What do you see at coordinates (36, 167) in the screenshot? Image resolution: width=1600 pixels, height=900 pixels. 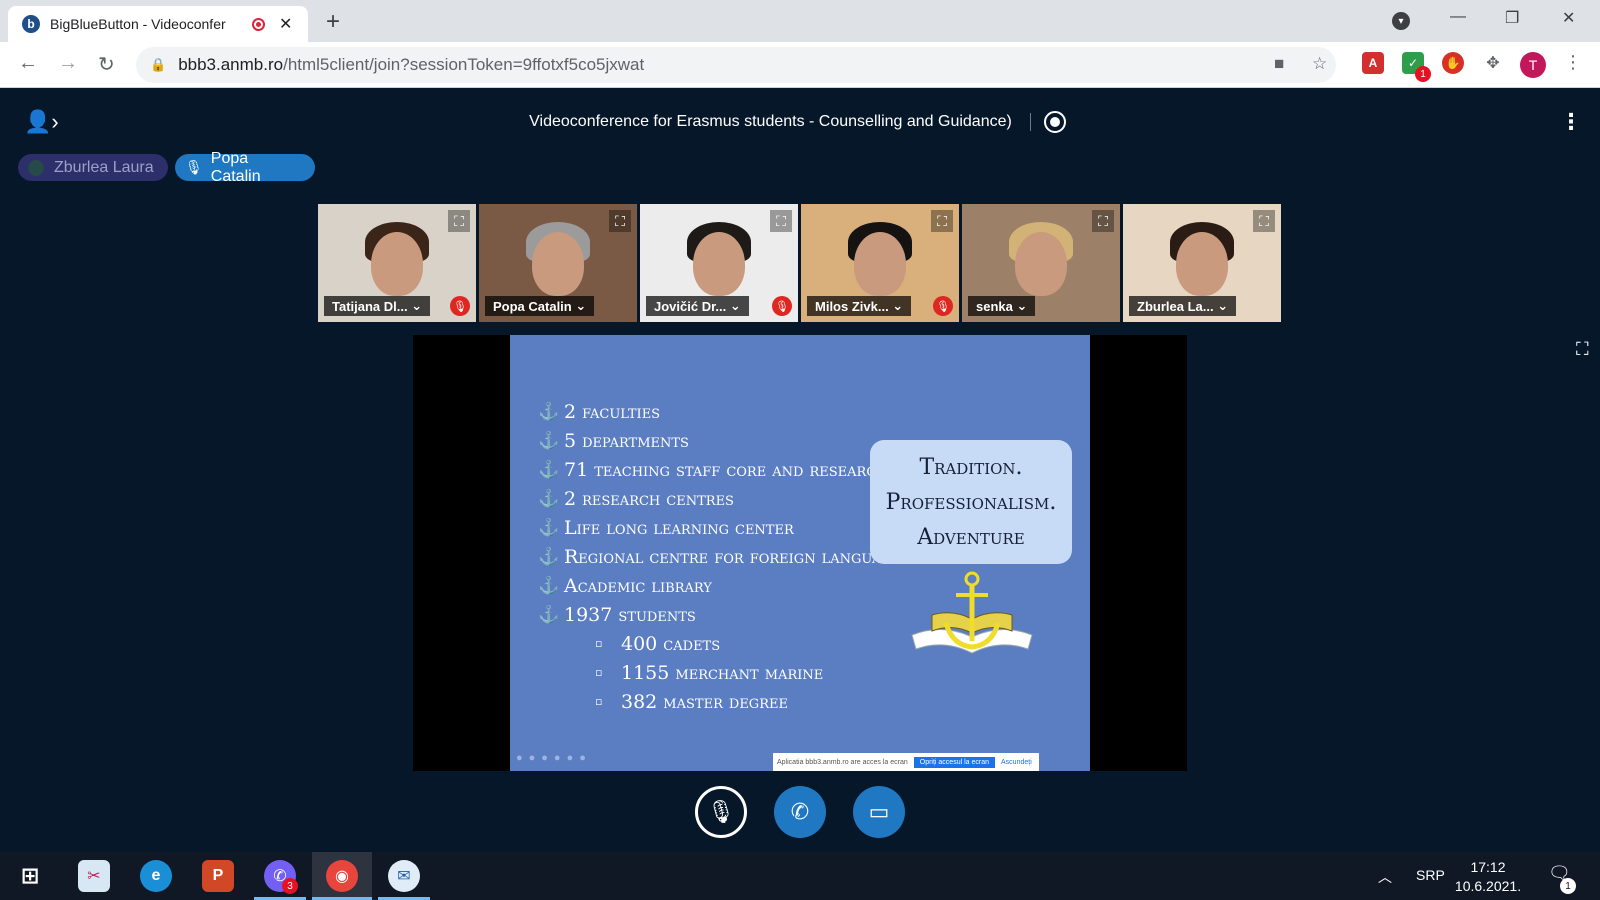 I see `muted-status-icon` at bounding box center [36, 167].